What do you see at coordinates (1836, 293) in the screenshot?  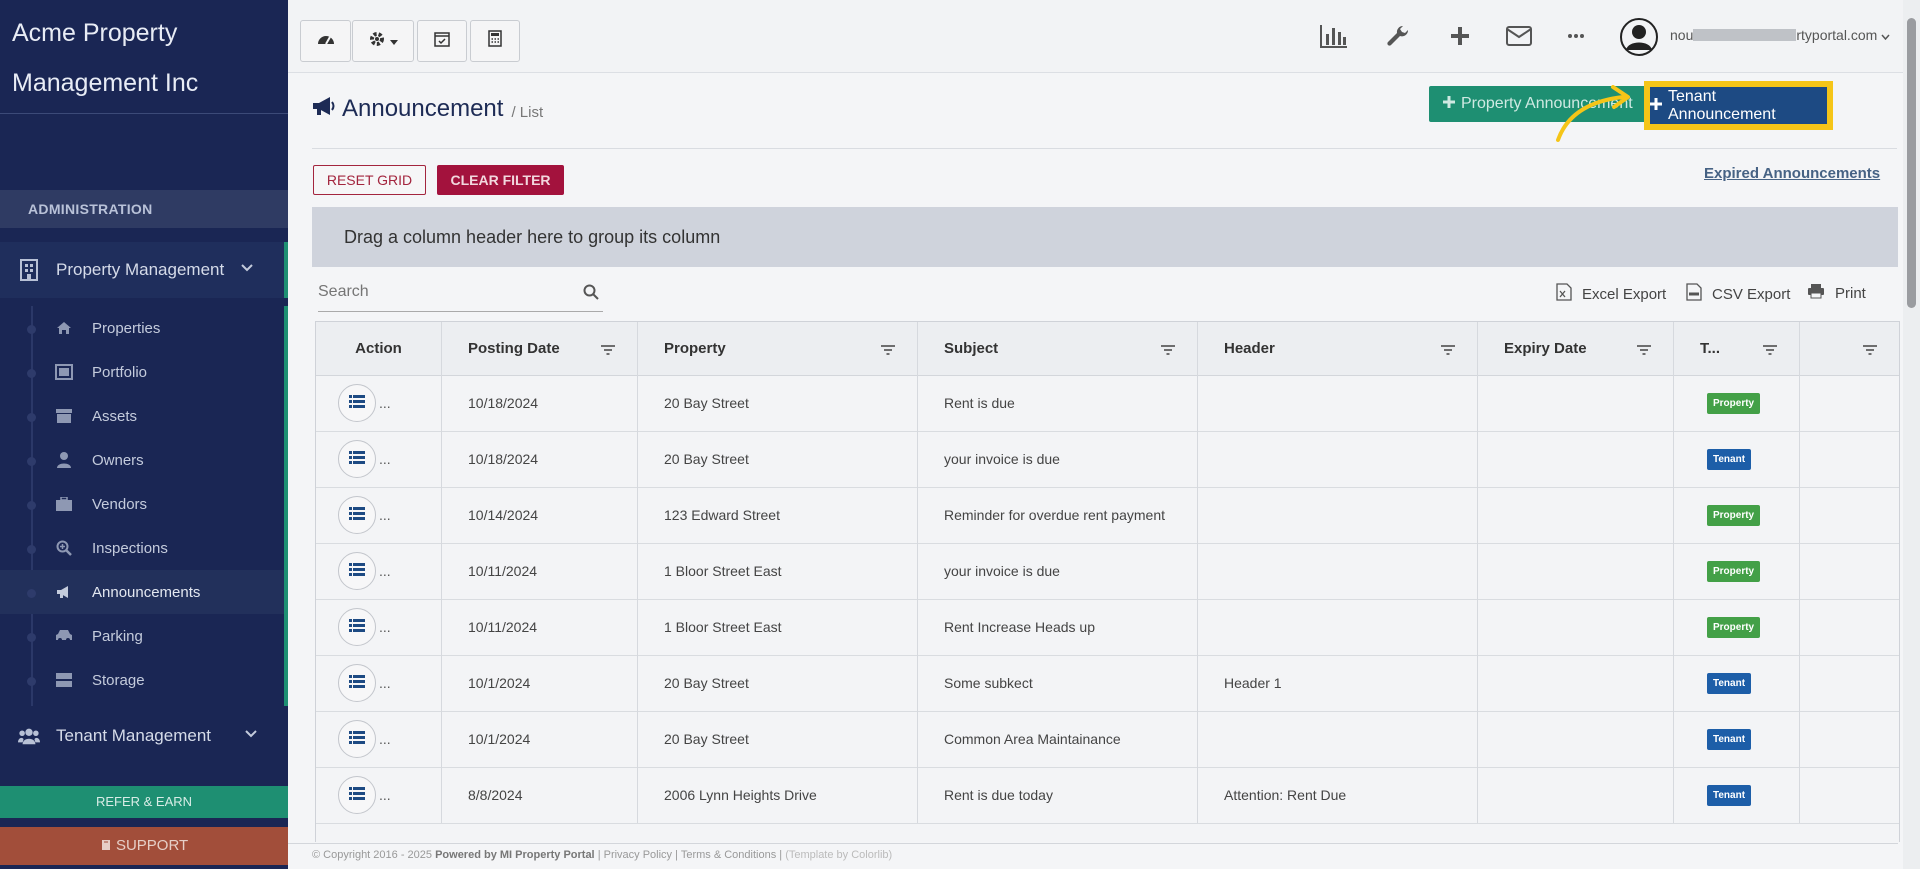 I see `print-button: Print` at bounding box center [1836, 293].